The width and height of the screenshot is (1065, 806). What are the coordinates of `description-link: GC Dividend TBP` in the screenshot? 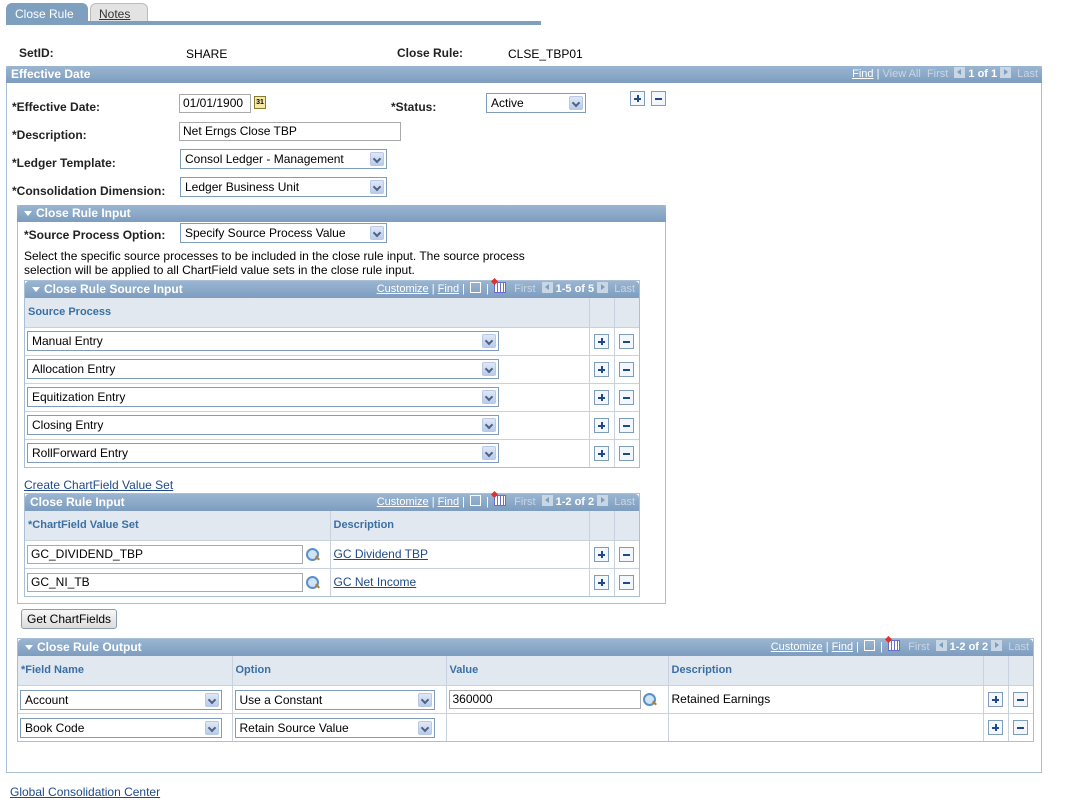 It's located at (381, 554).